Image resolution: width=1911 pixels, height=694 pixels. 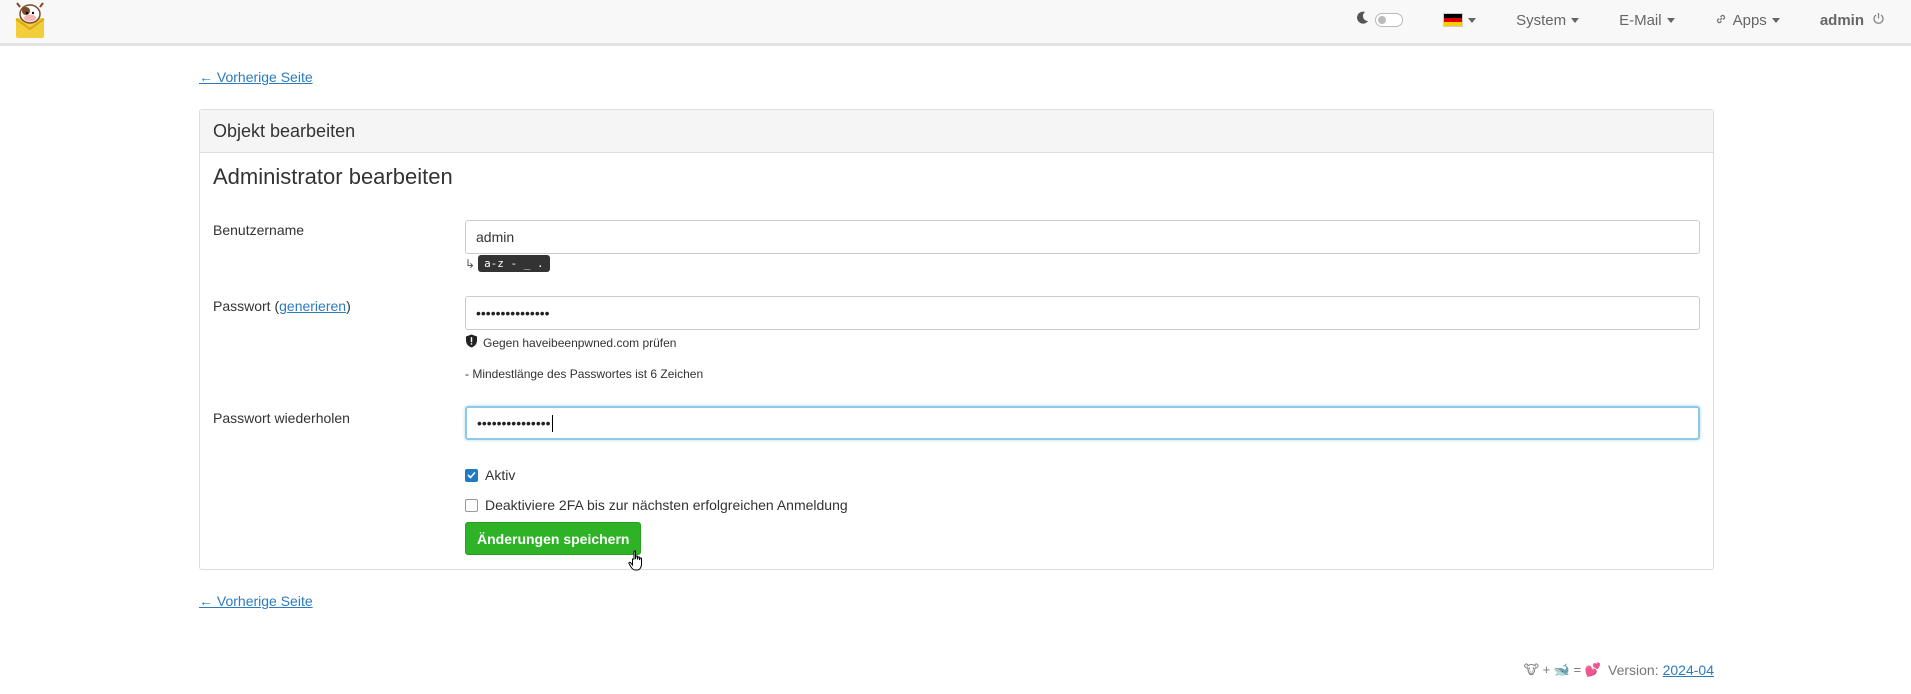 I want to click on password-repeat-input: •••••••••••••••, so click(x=1082, y=423).